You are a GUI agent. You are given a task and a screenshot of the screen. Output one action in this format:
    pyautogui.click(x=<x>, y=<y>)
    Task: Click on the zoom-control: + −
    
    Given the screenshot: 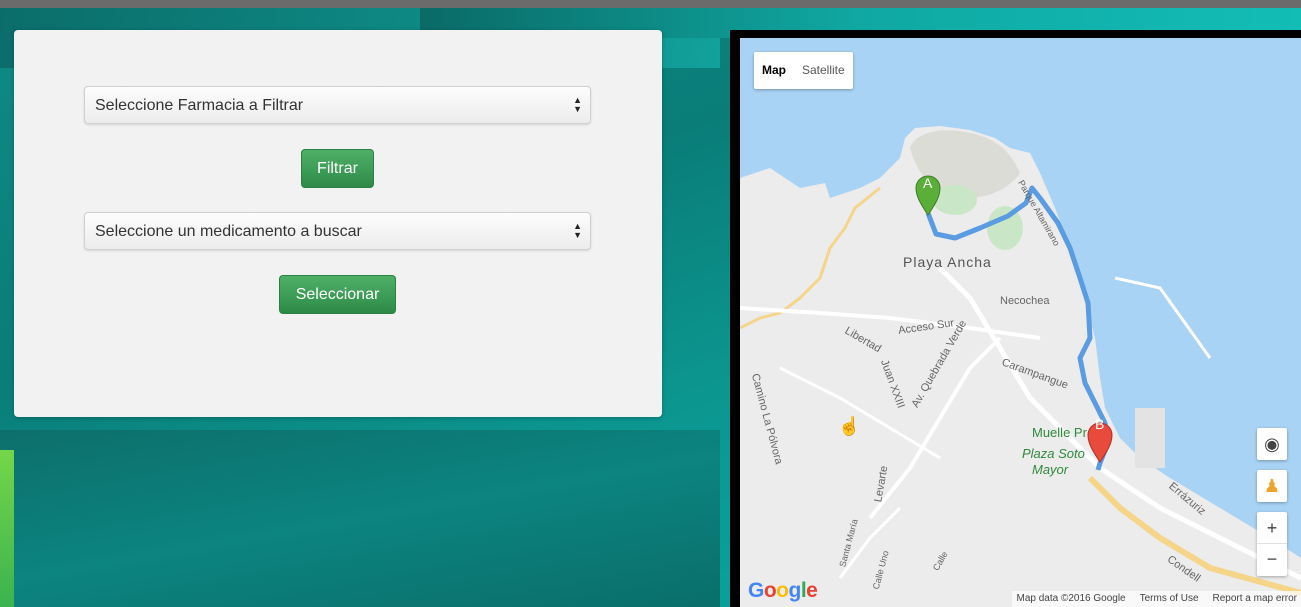 What is the action you would take?
    pyautogui.click(x=1272, y=544)
    